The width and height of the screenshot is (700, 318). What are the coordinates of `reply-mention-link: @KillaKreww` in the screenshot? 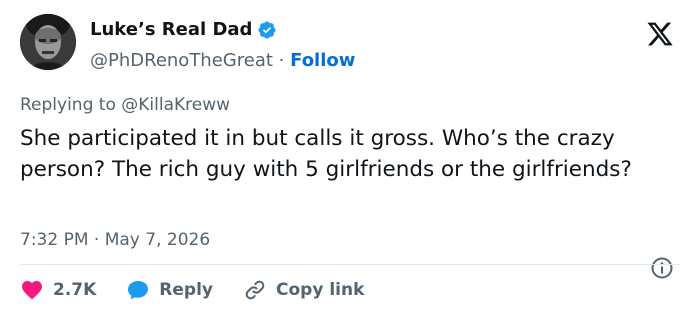 It's located at (175, 105).